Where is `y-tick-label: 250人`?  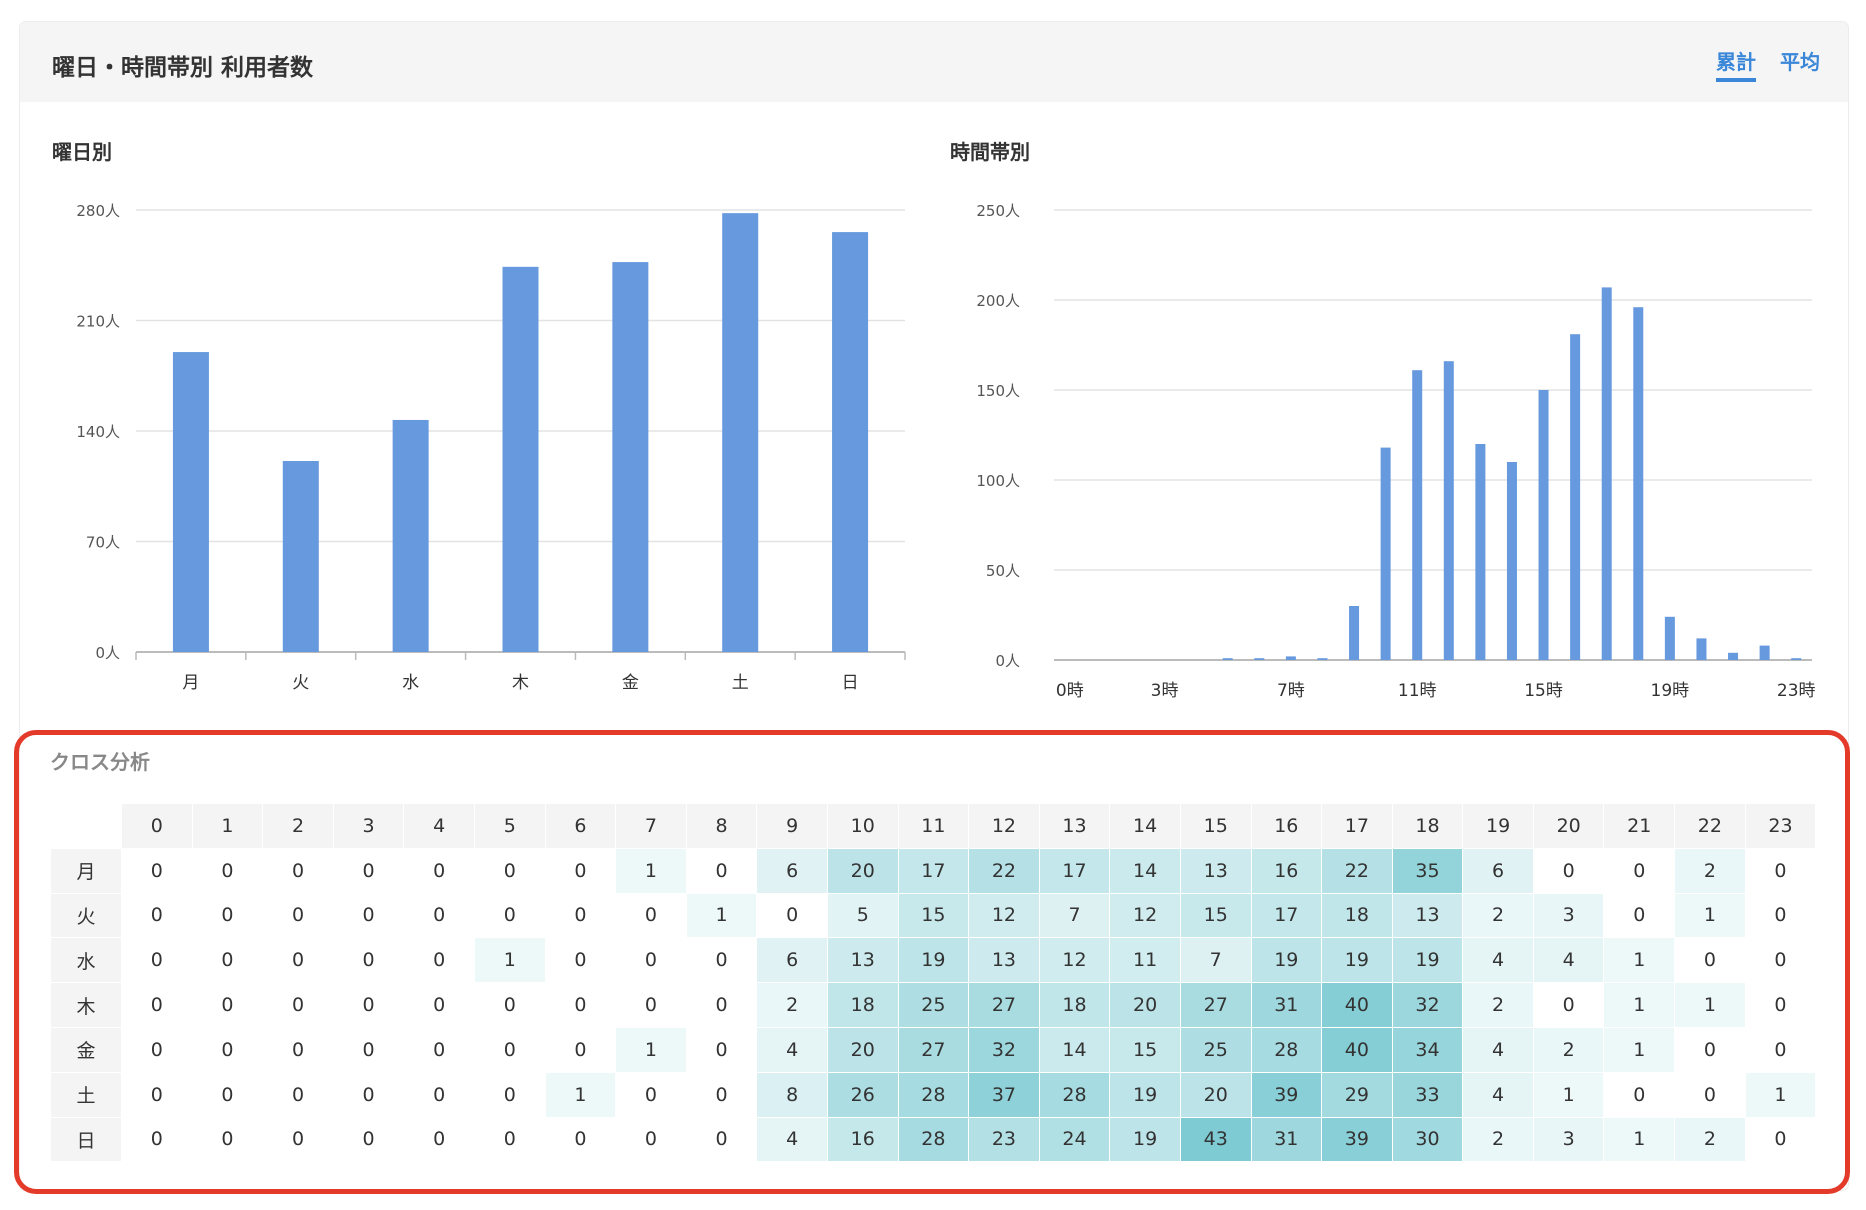
y-tick-label: 250人 is located at coordinates (998, 211).